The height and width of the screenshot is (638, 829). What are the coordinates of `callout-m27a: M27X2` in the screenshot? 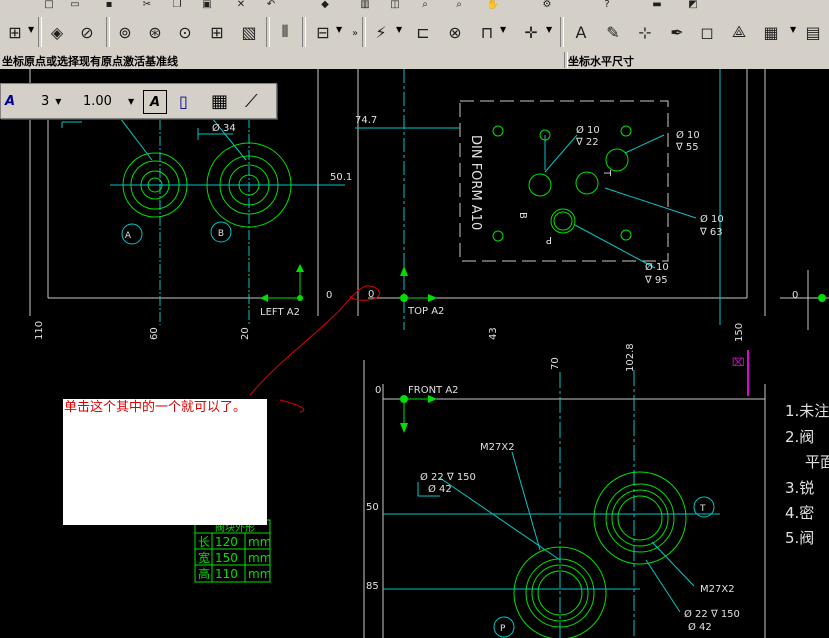 It's located at (497, 447).